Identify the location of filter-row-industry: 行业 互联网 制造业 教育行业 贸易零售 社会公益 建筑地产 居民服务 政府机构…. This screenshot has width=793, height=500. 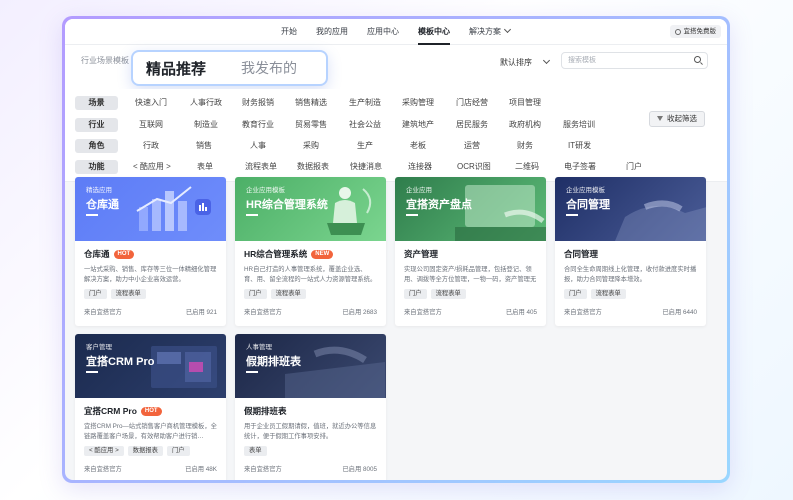
(335, 125).